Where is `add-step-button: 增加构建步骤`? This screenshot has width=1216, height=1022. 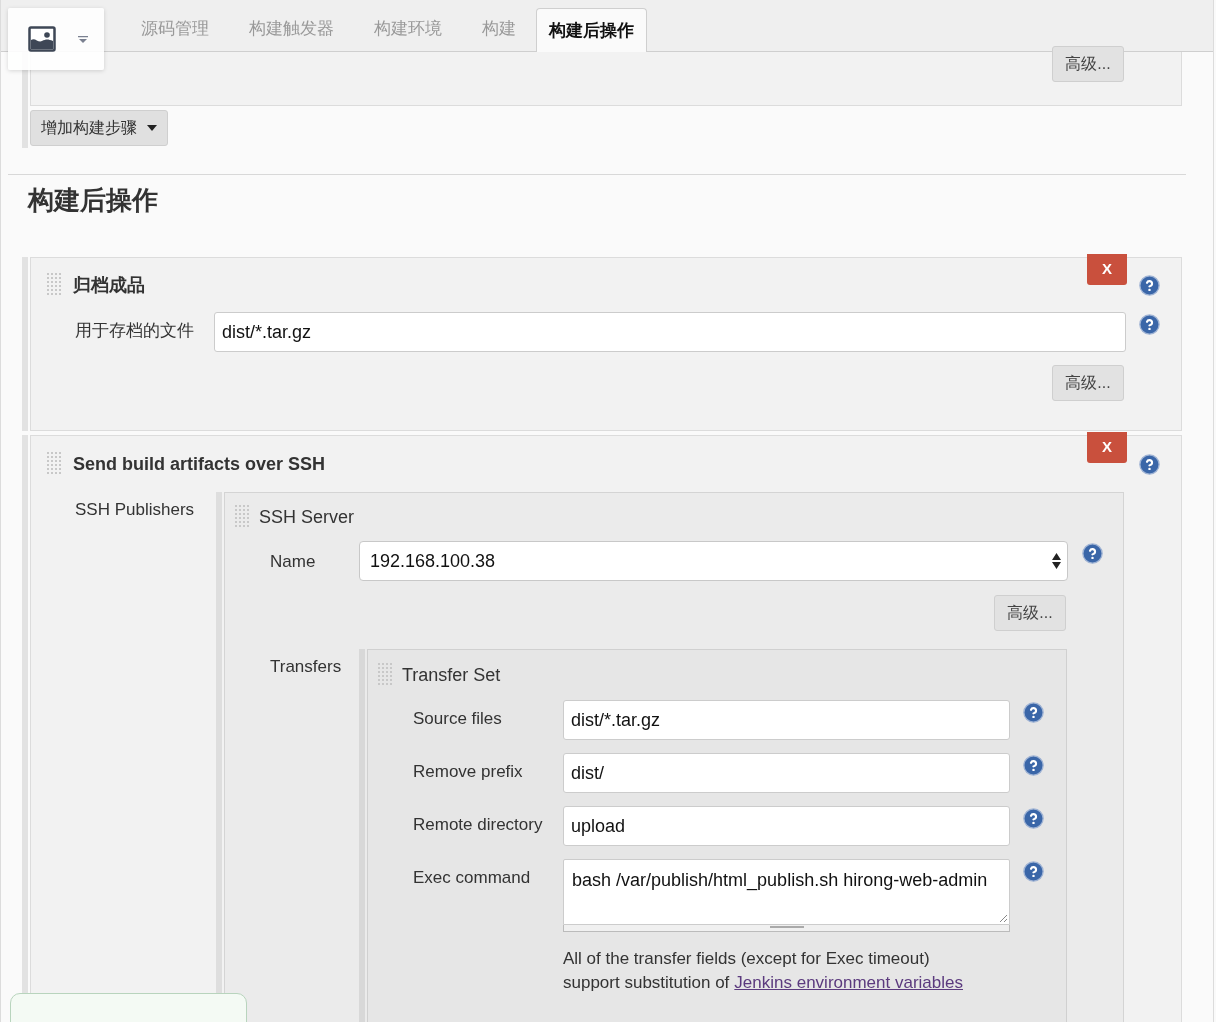 add-step-button: 增加构建步骤 is located at coordinates (99, 128).